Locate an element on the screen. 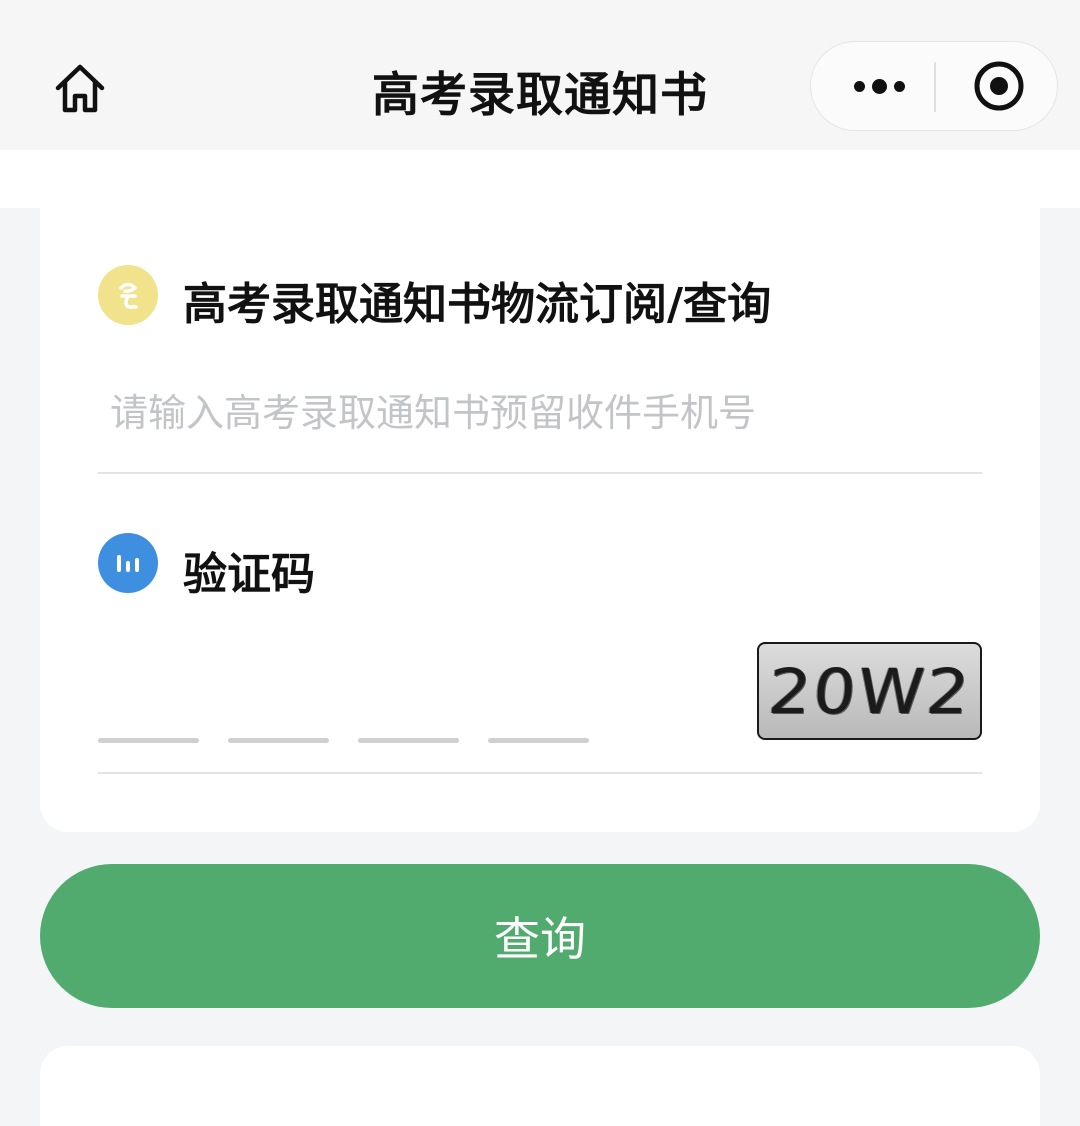  capsule-divider is located at coordinates (935, 87).